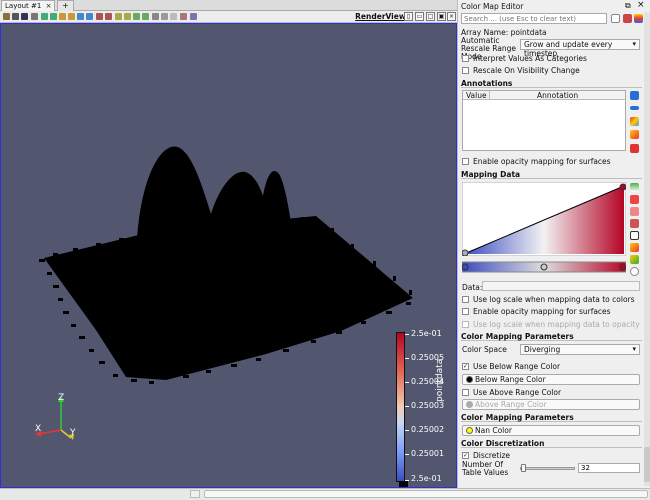 This screenshot has height=500, width=650. Describe the element at coordinates (34, 16) in the screenshot. I see `camera-icon` at that location.